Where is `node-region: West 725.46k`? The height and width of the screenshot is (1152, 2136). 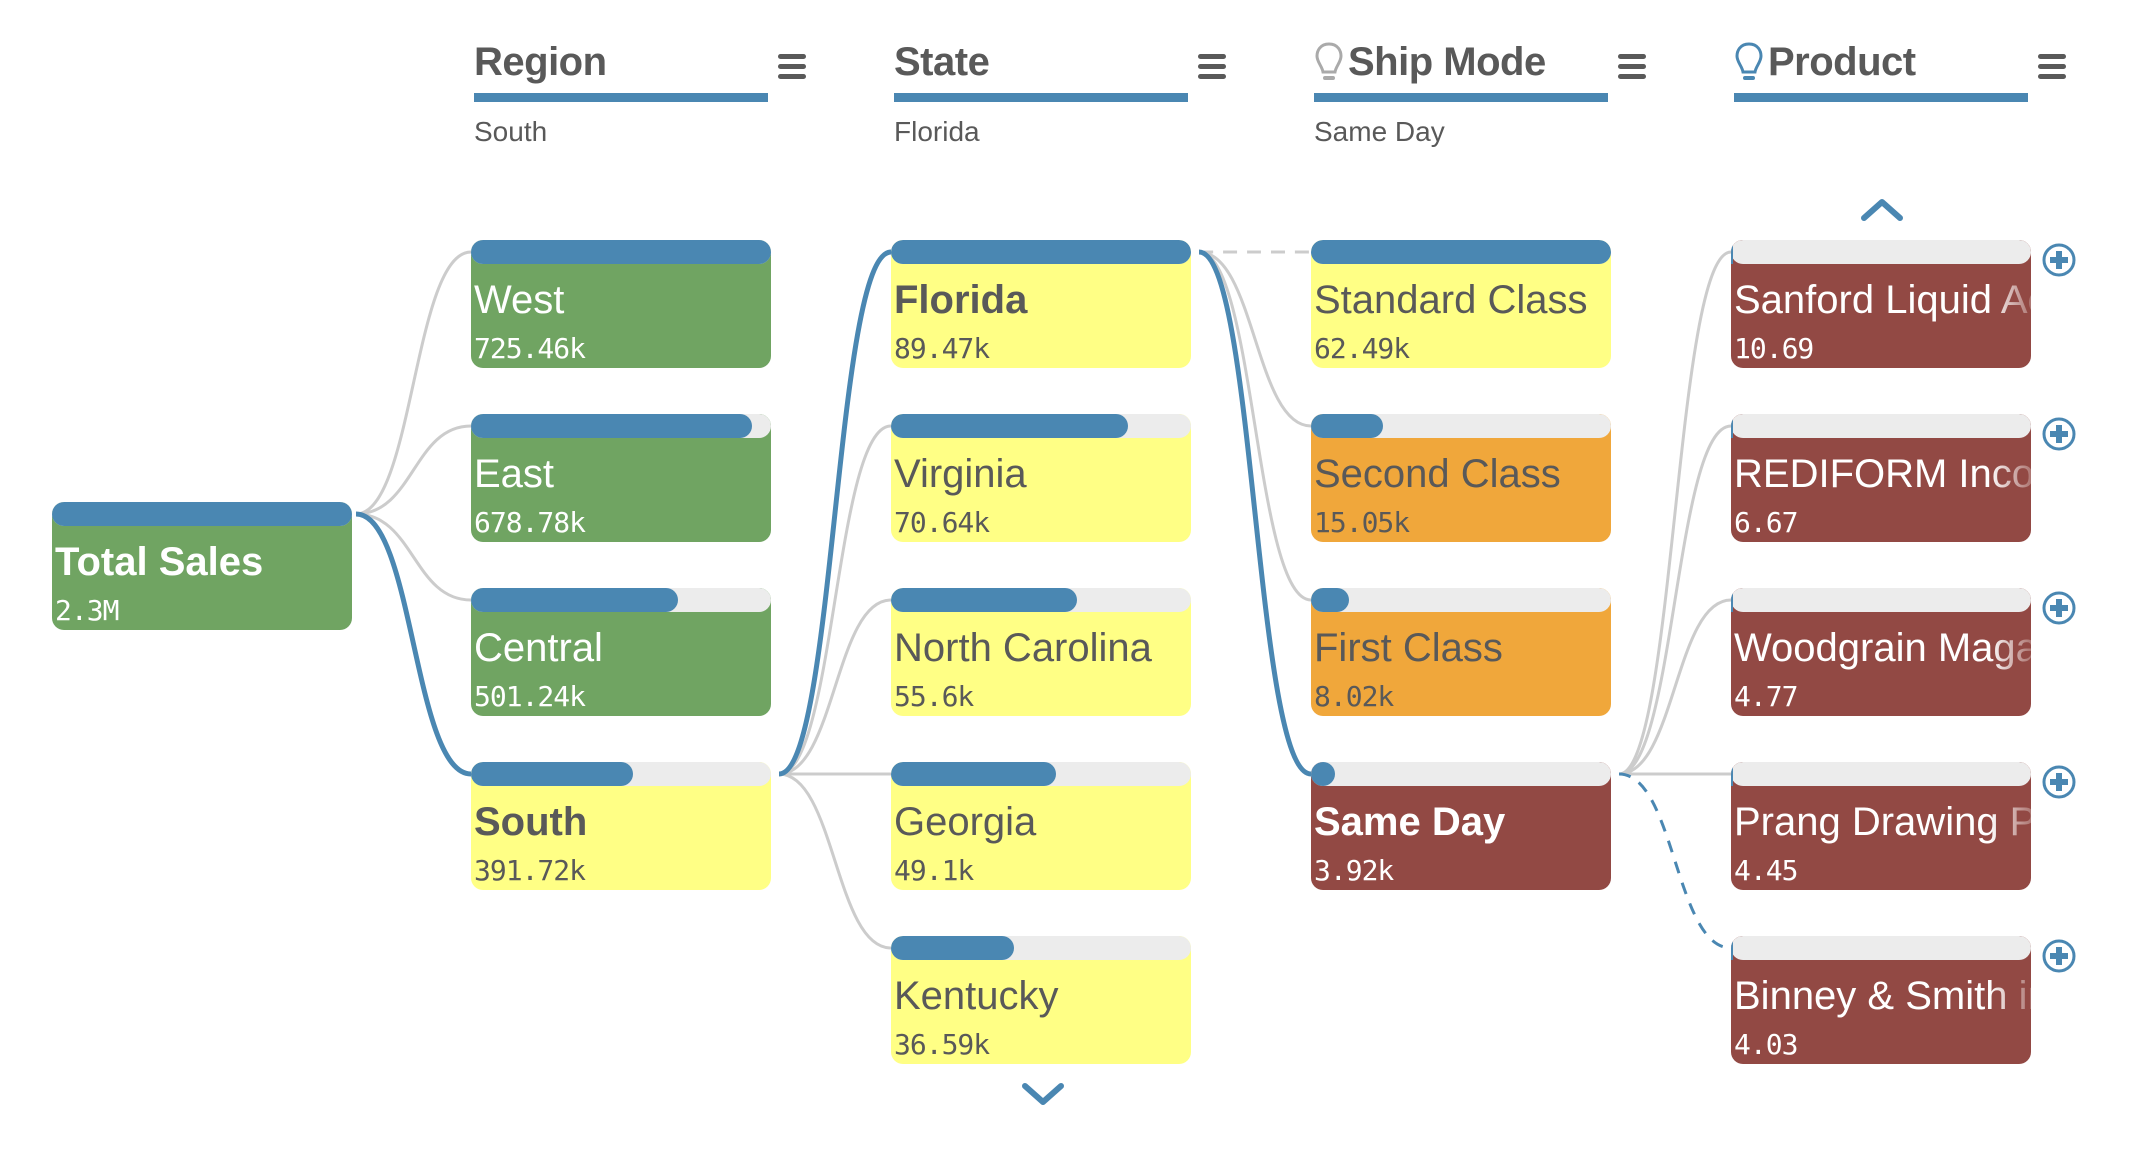 node-region: West 725.46k is located at coordinates (621, 304).